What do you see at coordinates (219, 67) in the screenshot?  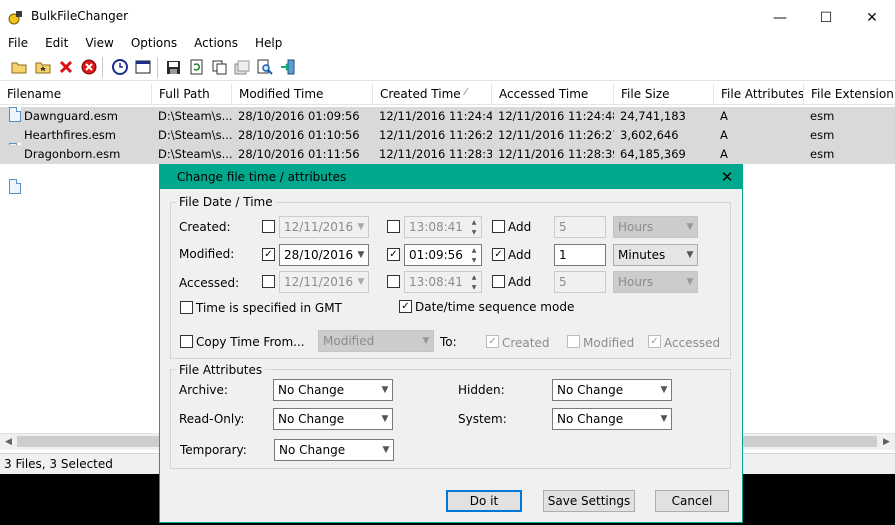 I see `copy-icon` at bounding box center [219, 67].